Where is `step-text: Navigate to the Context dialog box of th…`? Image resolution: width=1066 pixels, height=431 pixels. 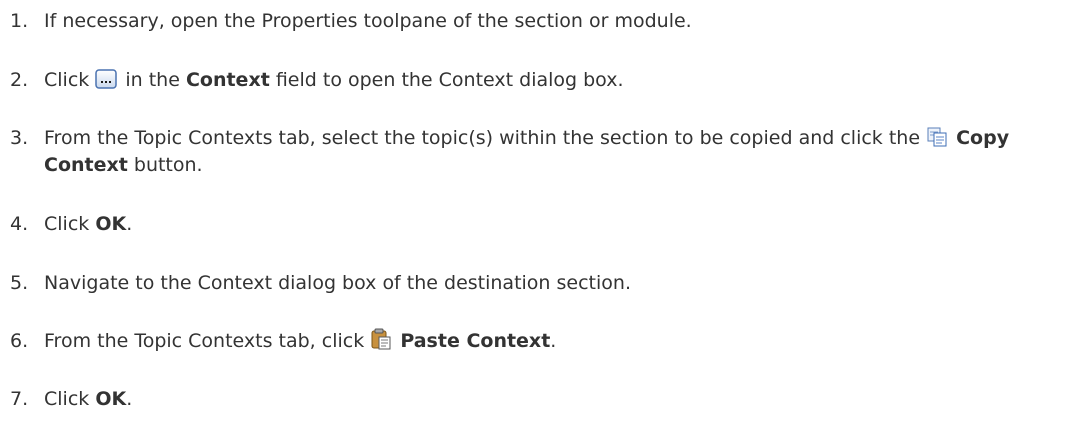 step-text: Navigate to the Context dialog box of th… is located at coordinates (549, 283).